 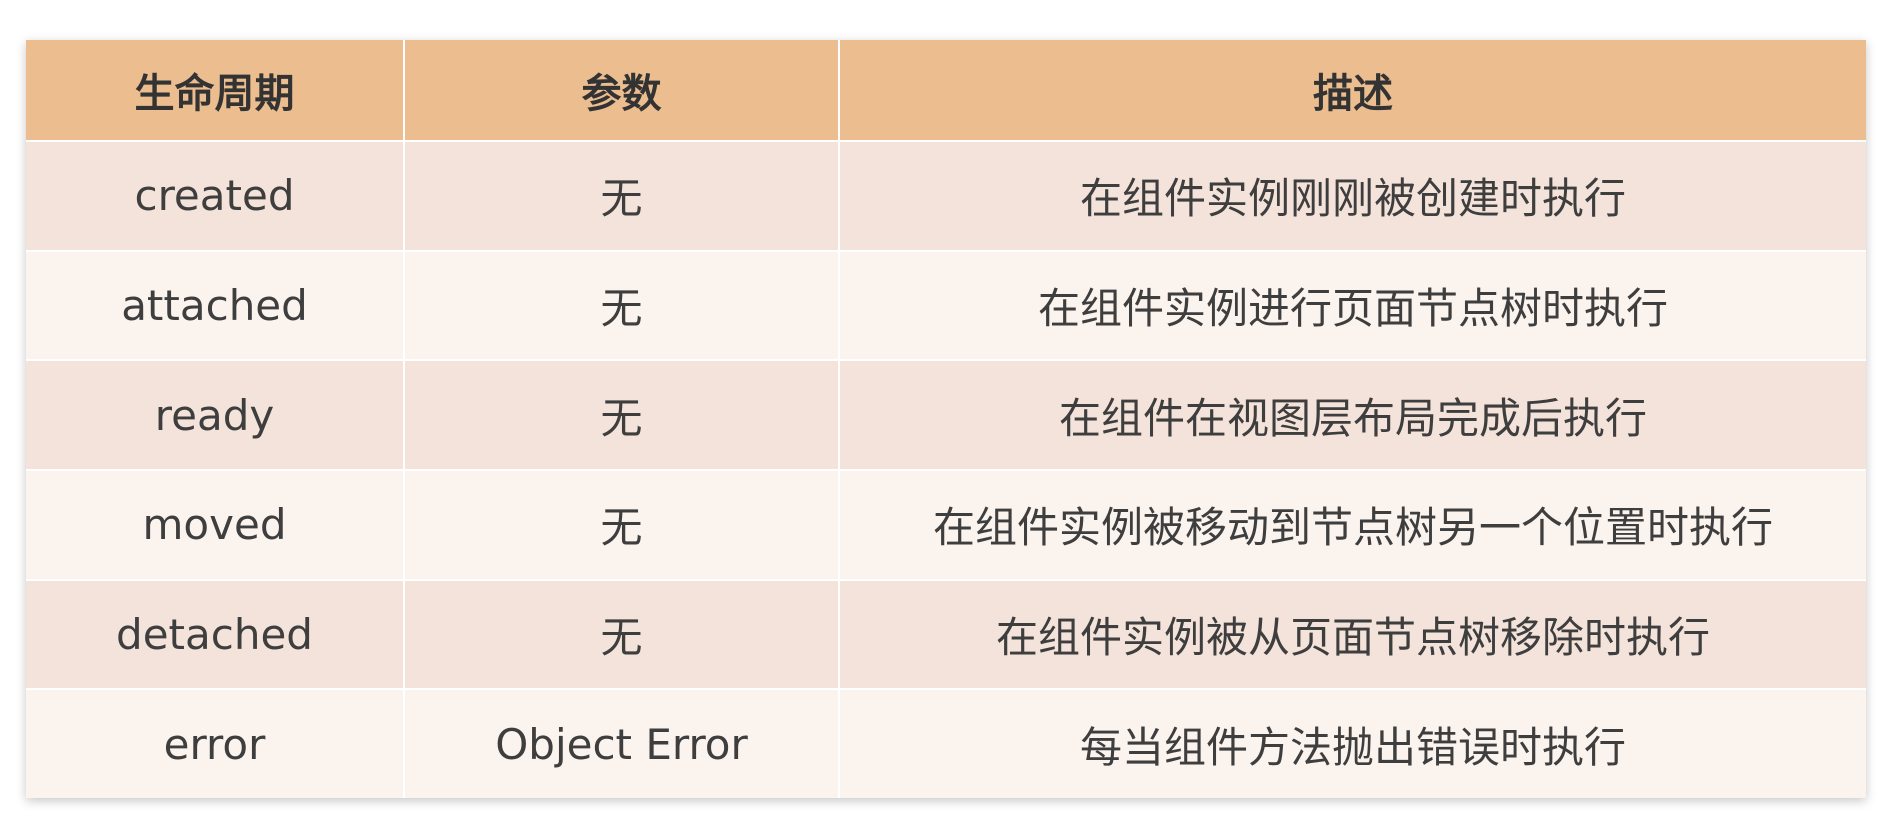 I want to click on header-description: 描述, so click(x=1352, y=91).